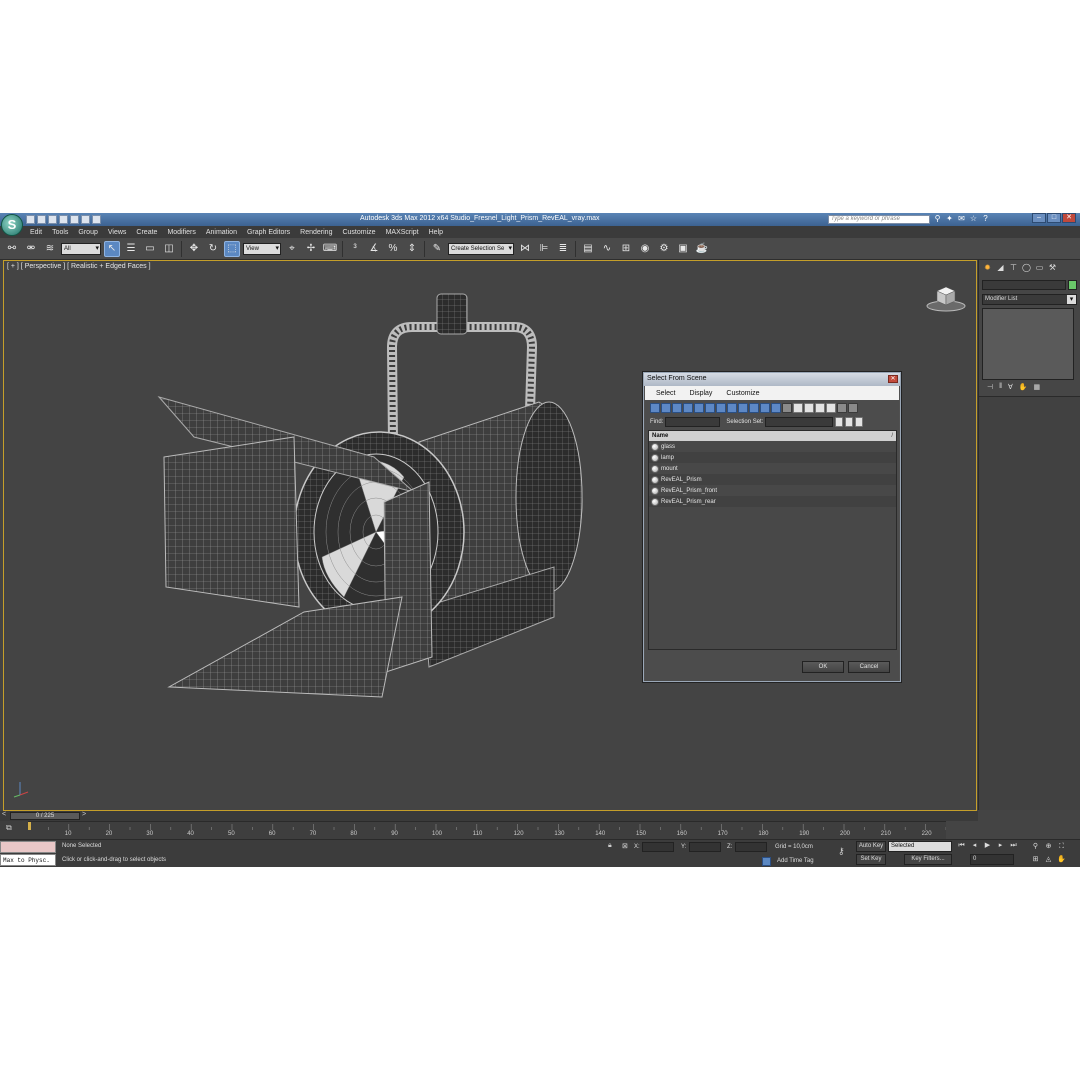  I want to click on hierarchy-tab-icon: ⊤, so click(1013, 267).